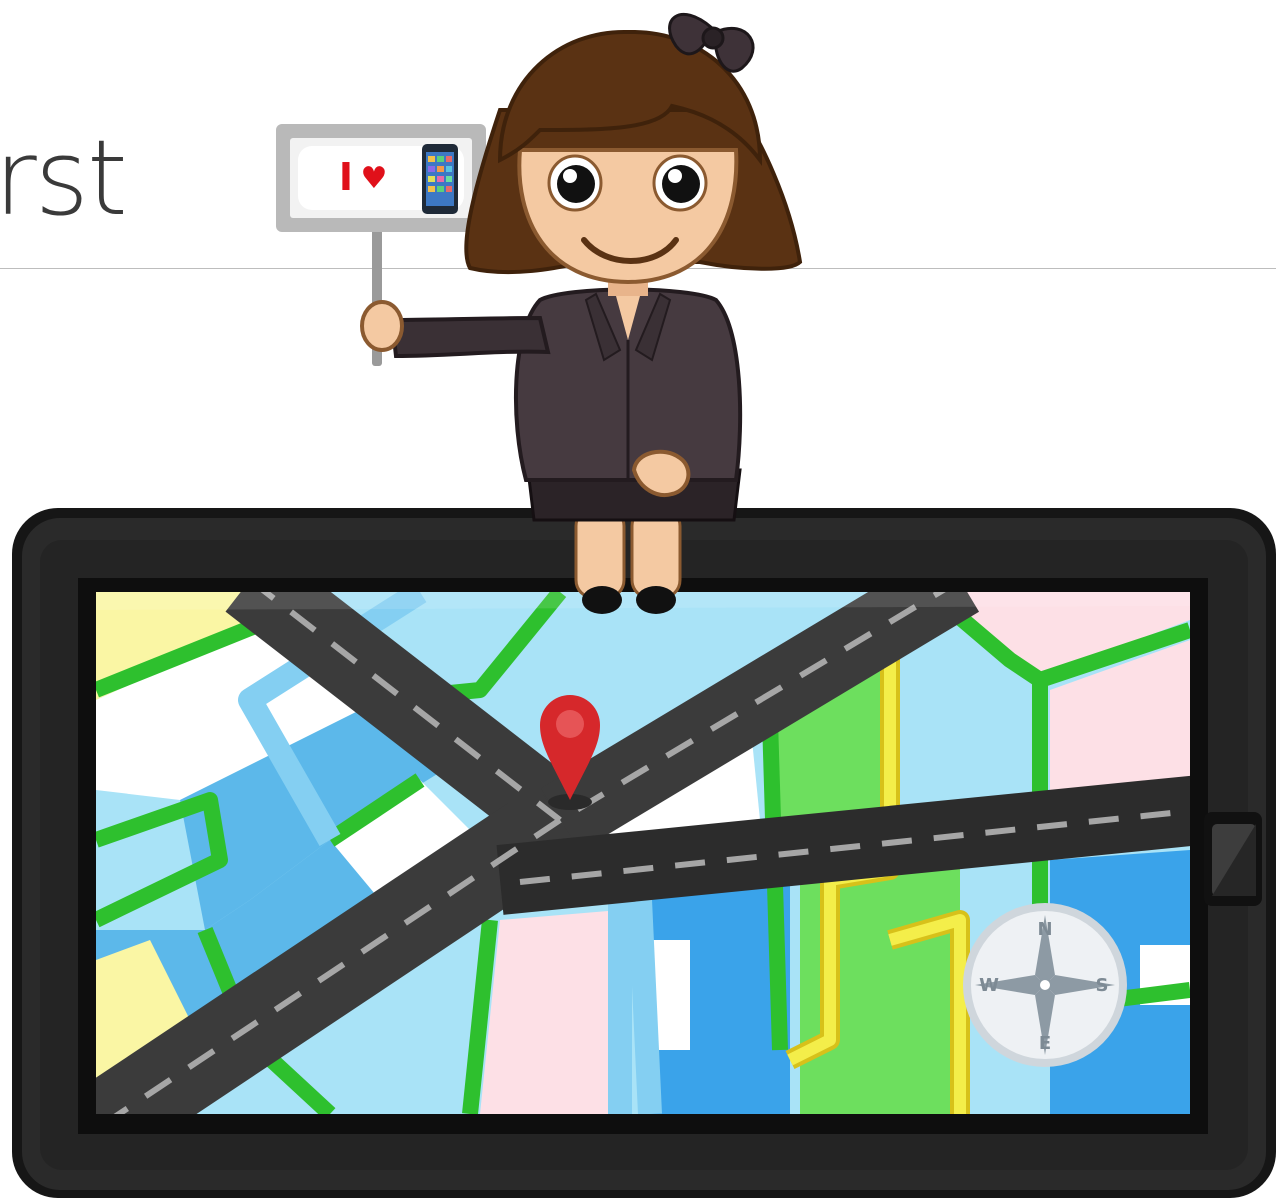 The image size is (1284, 1199). I want to click on heart-icon: ♥, so click(374, 178).